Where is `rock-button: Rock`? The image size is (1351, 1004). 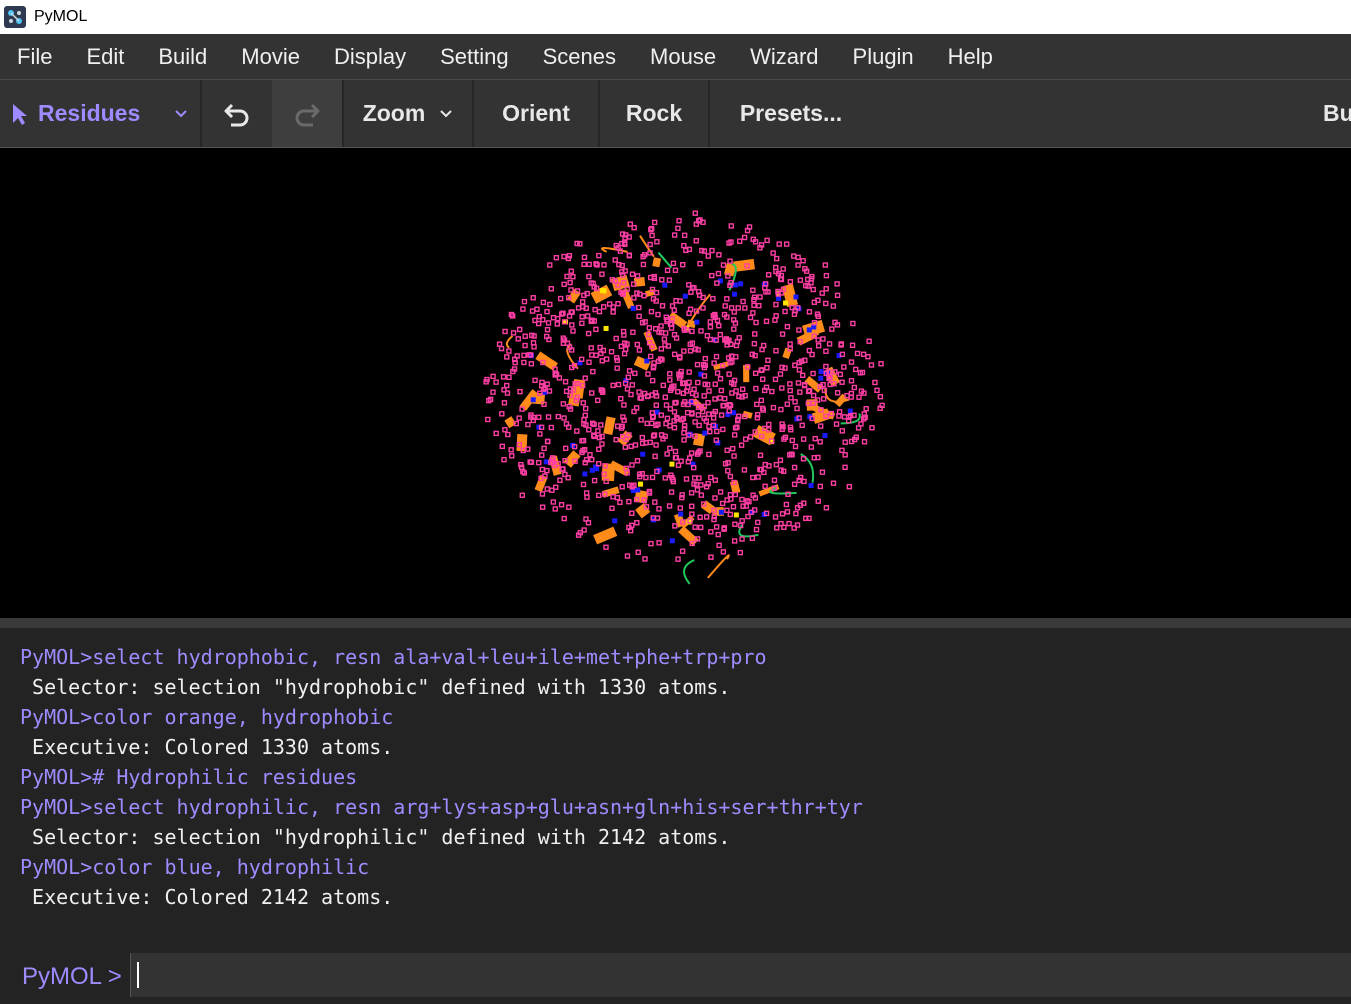
rock-button: Rock is located at coordinates (654, 113).